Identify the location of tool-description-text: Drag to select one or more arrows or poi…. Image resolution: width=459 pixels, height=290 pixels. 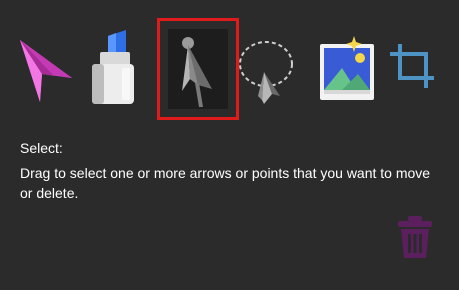
(225, 183).